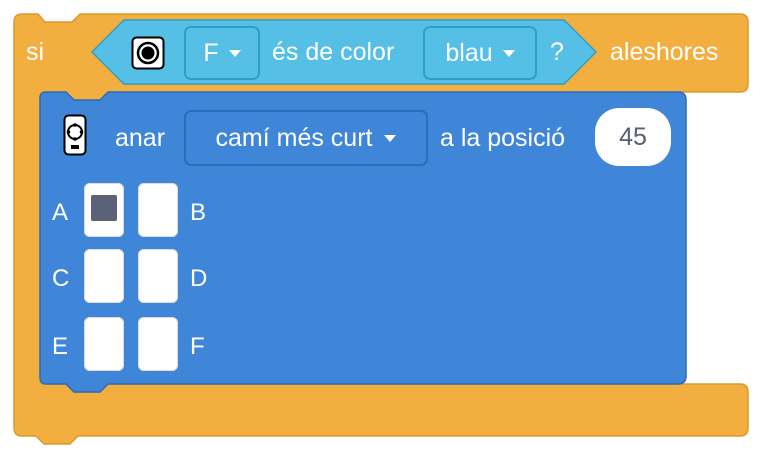 This screenshot has height=456, width=760. I want to click on port-label-d: D, so click(199, 278).